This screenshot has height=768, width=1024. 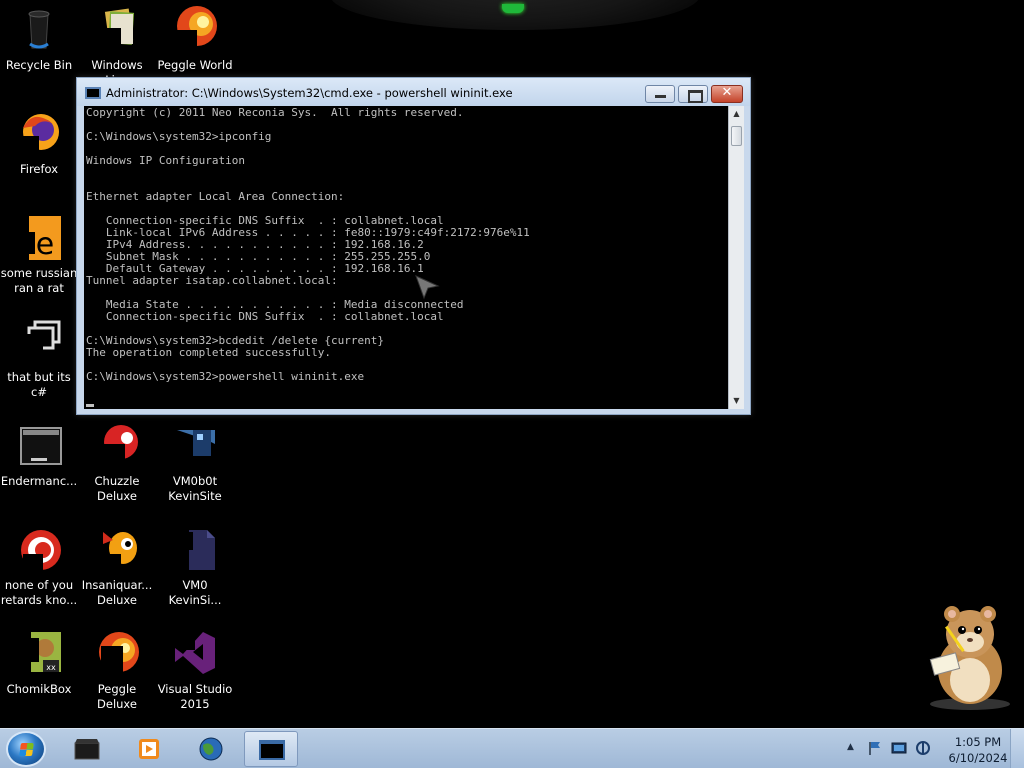 I want to click on globe-icon, so click(x=211, y=749).